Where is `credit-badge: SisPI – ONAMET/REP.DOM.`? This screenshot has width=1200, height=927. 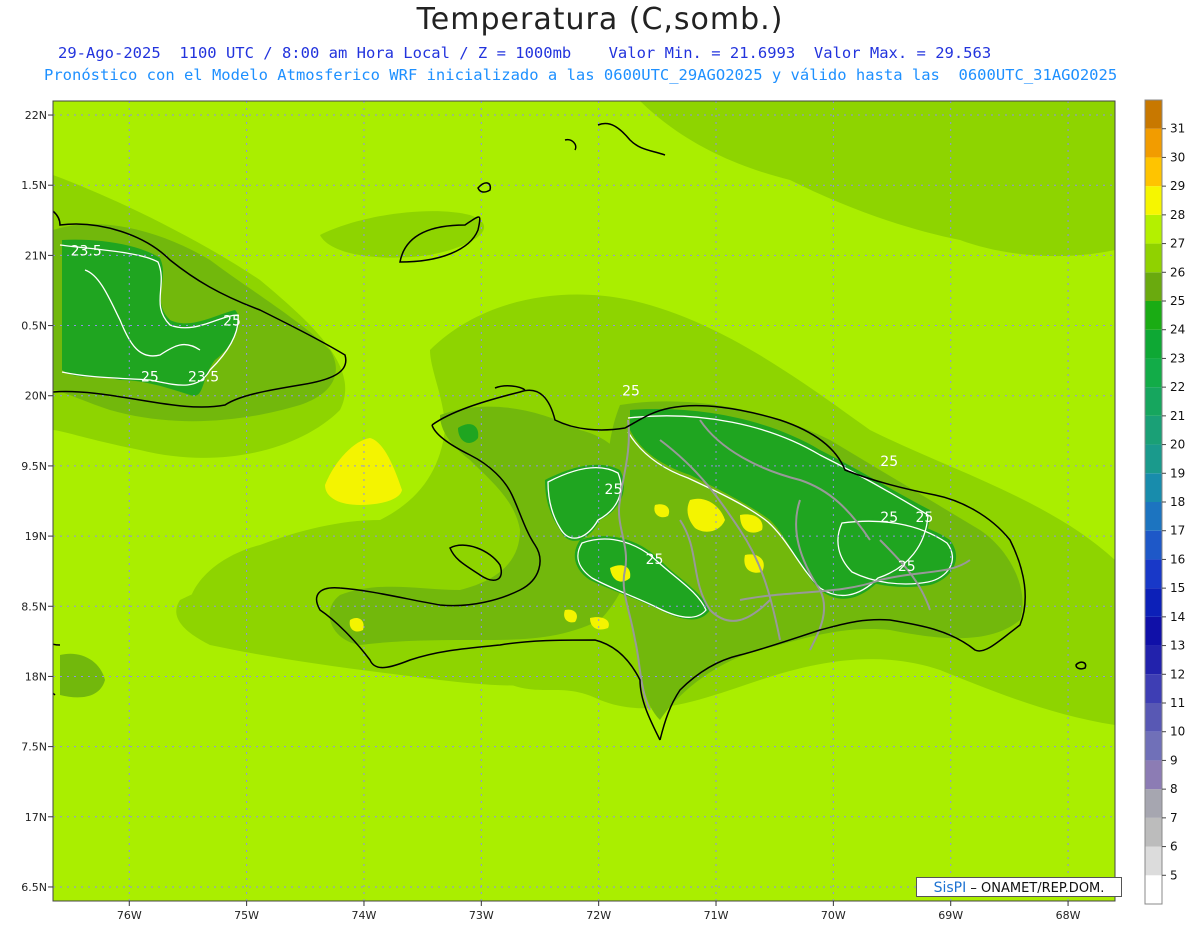
credit-badge: SisPI – ONAMET/REP.DOM. is located at coordinates (1019, 887).